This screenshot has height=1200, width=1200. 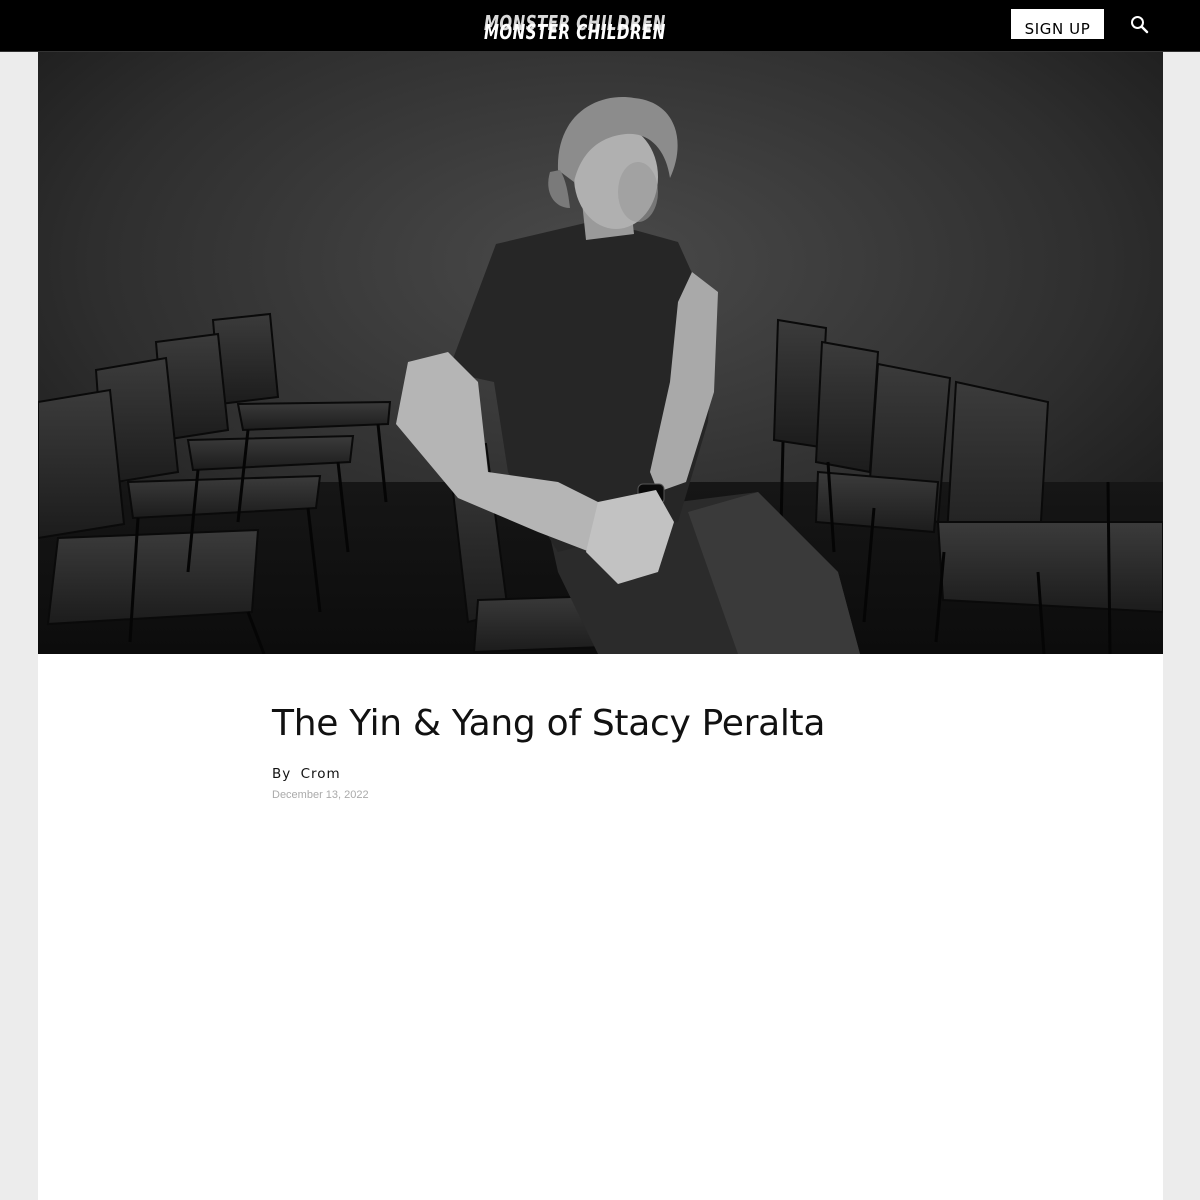 What do you see at coordinates (1057, 24) in the screenshot?
I see `sign-up-button: SIGN UP` at bounding box center [1057, 24].